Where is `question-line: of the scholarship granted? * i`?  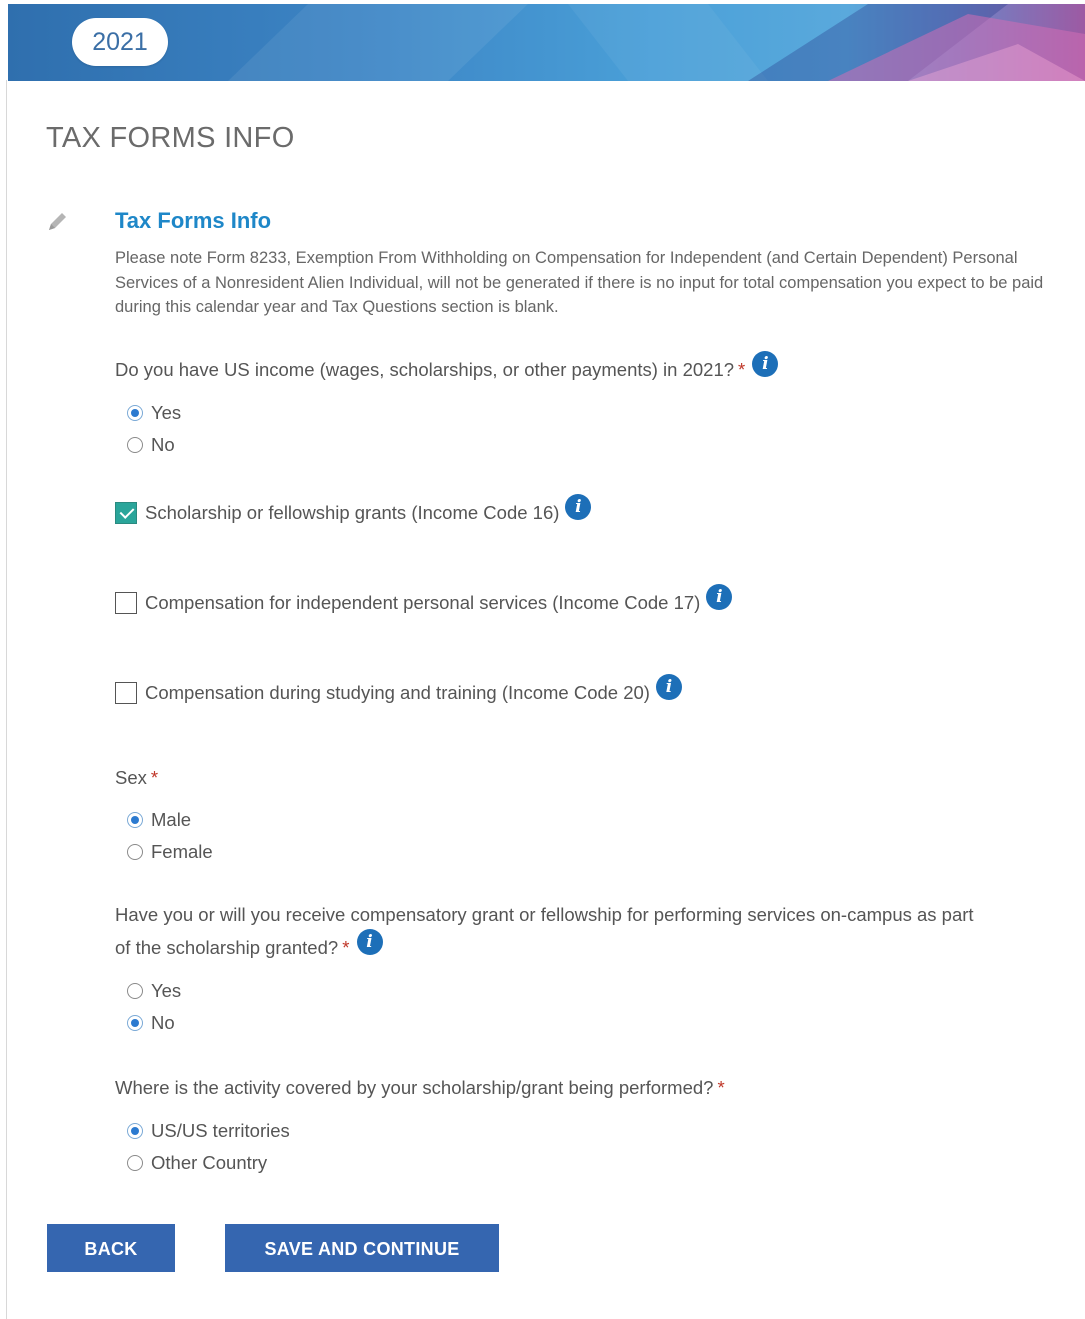
question-line: of the scholarship granted? * i is located at coordinates (595, 946).